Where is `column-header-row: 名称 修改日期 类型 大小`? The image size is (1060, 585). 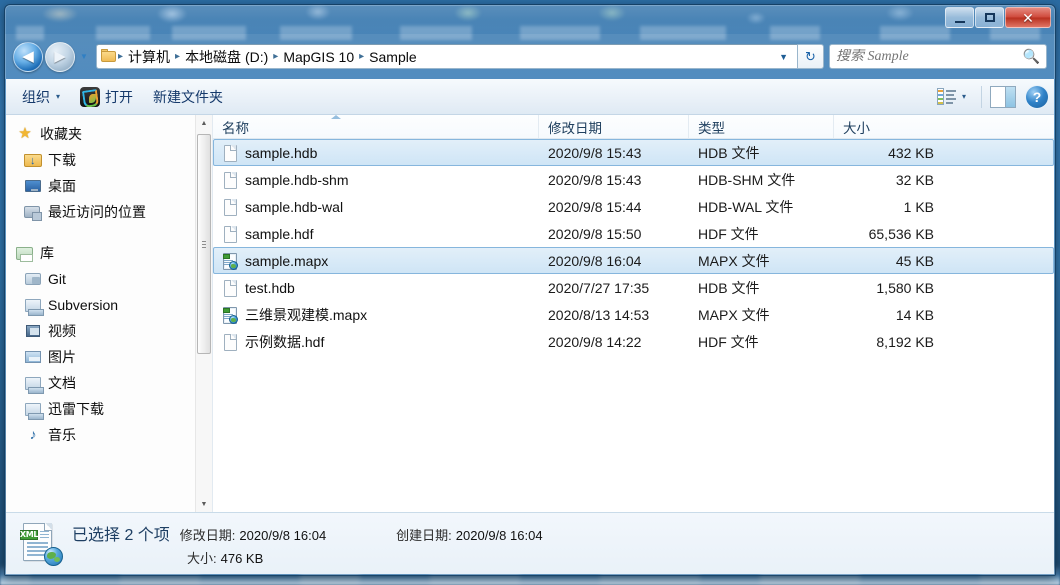 column-header-row: 名称 修改日期 类型 大小 is located at coordinates (633, 127).